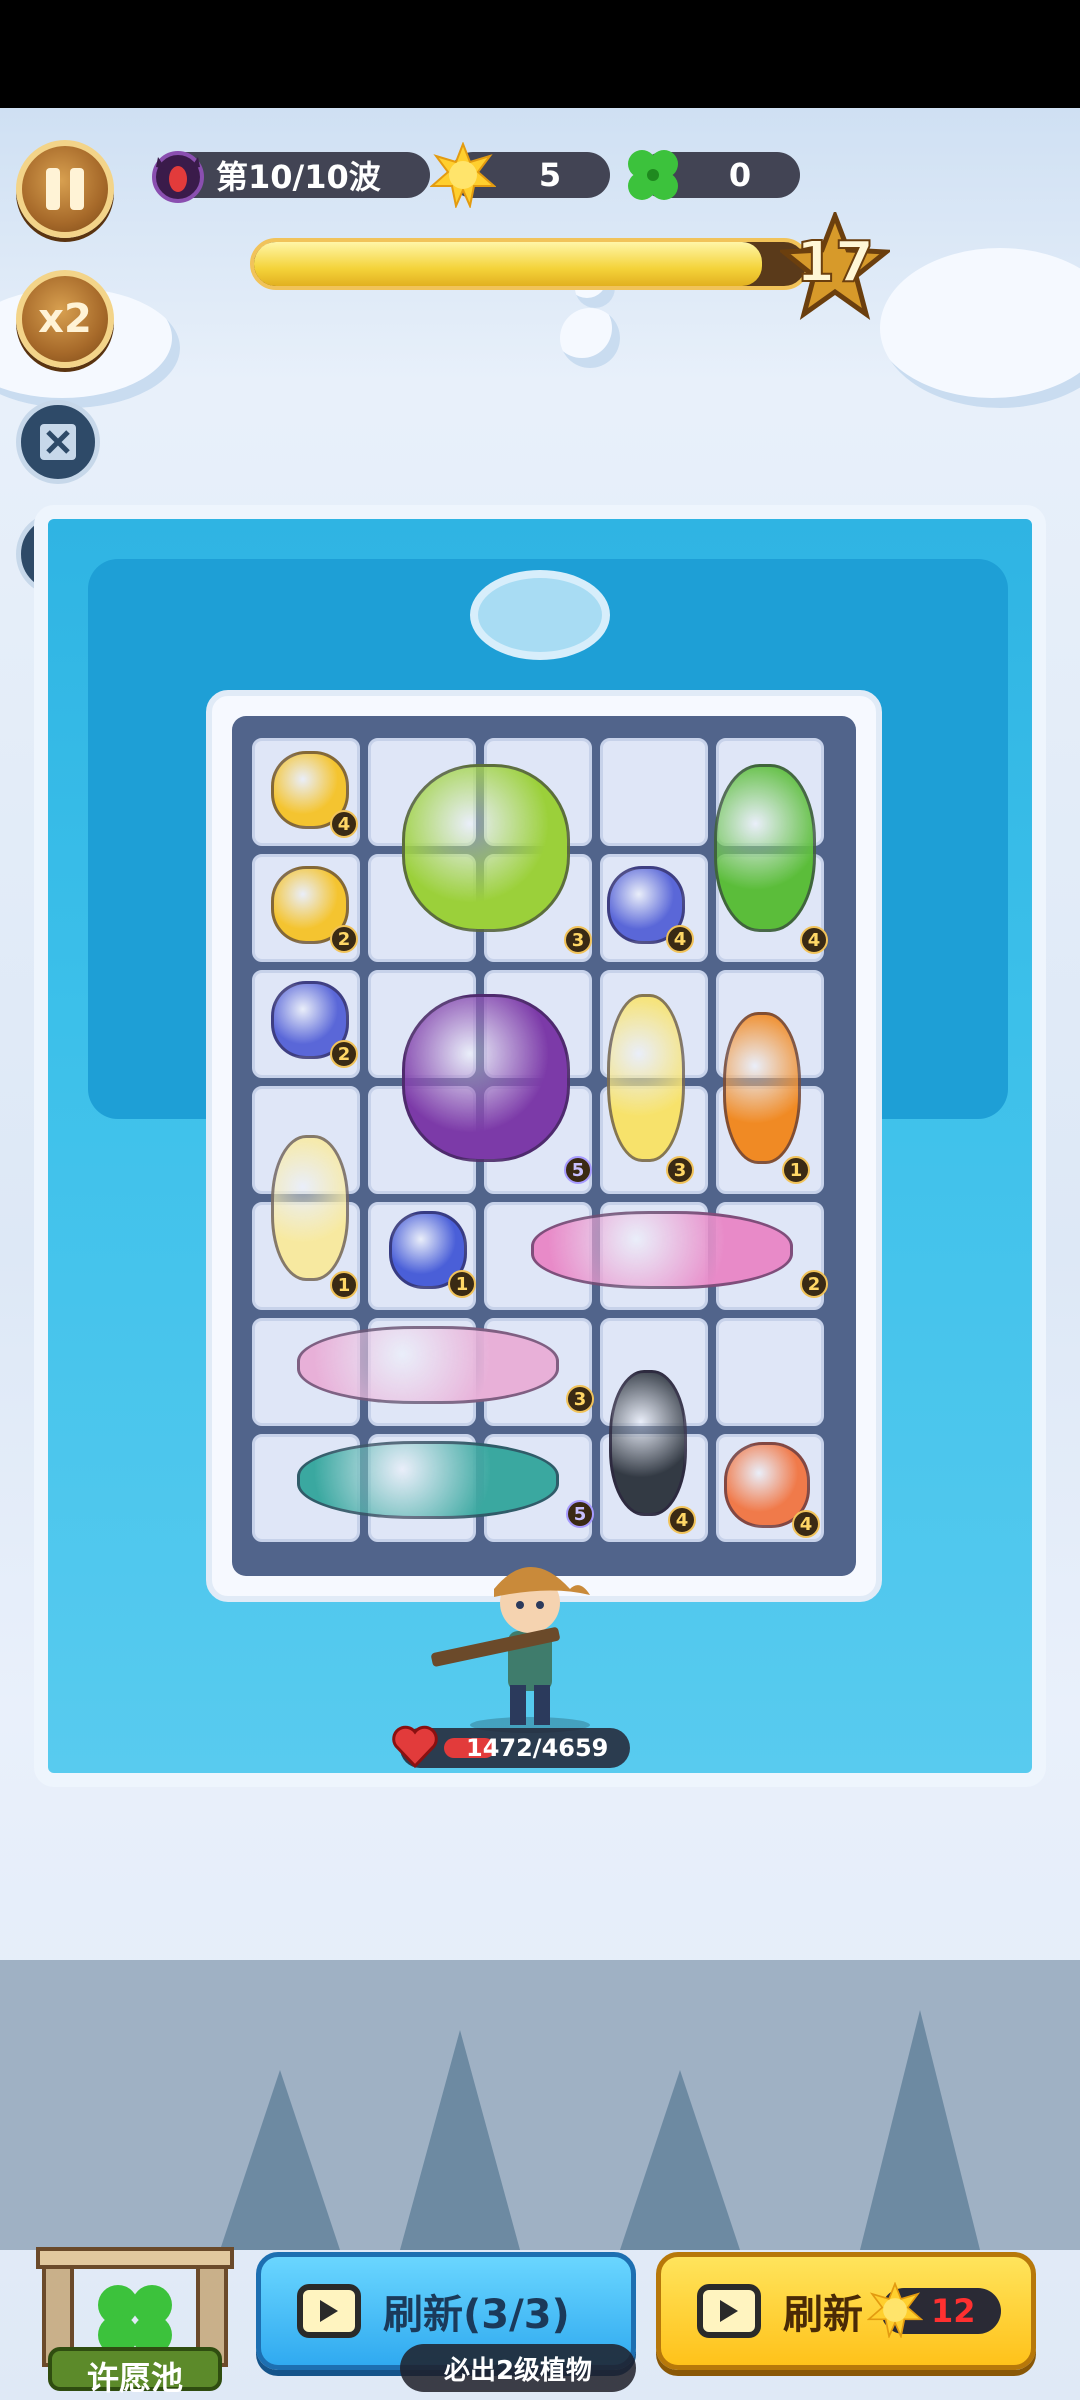 This screenshot has height=2400, width=1080. What do you see at coordinates (65, 189) in the screenshot?
I see `pause-button` at bounding box center [65, 189].